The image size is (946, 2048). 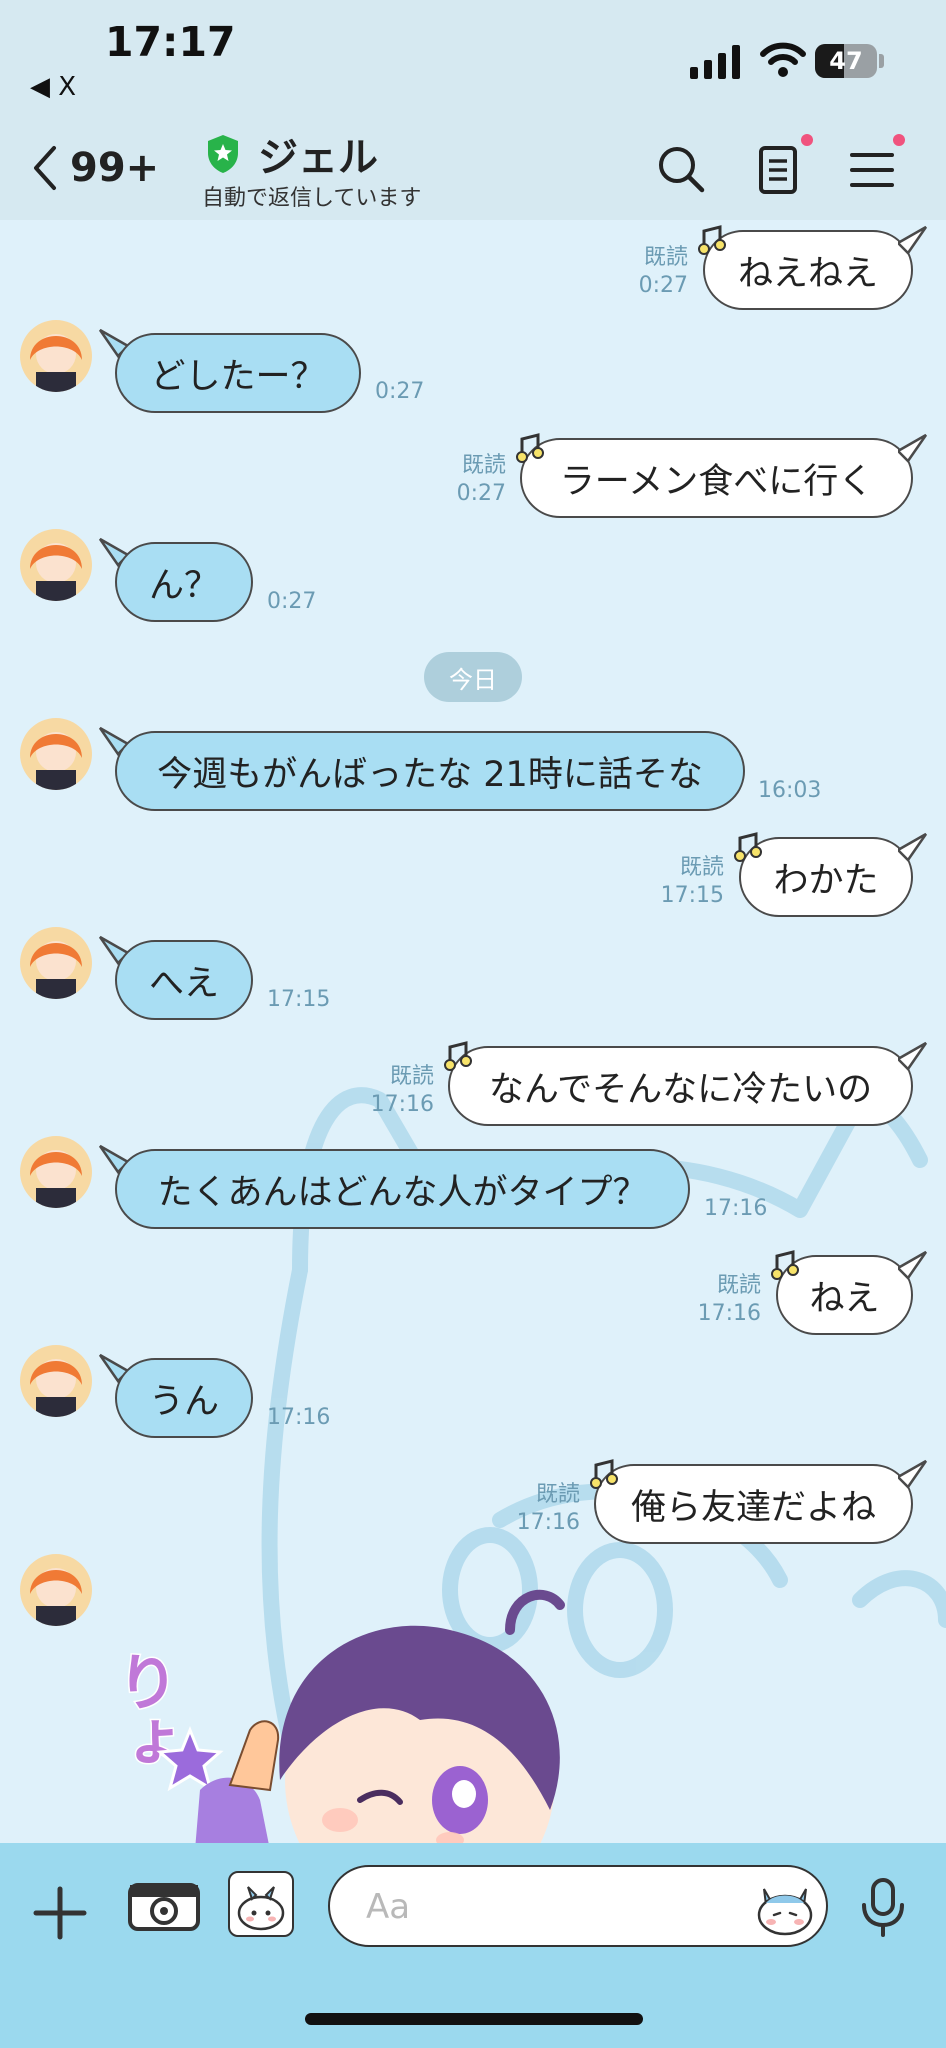 I want to click on chat-status: 自動で返信しています, so click(x=312, y=198).